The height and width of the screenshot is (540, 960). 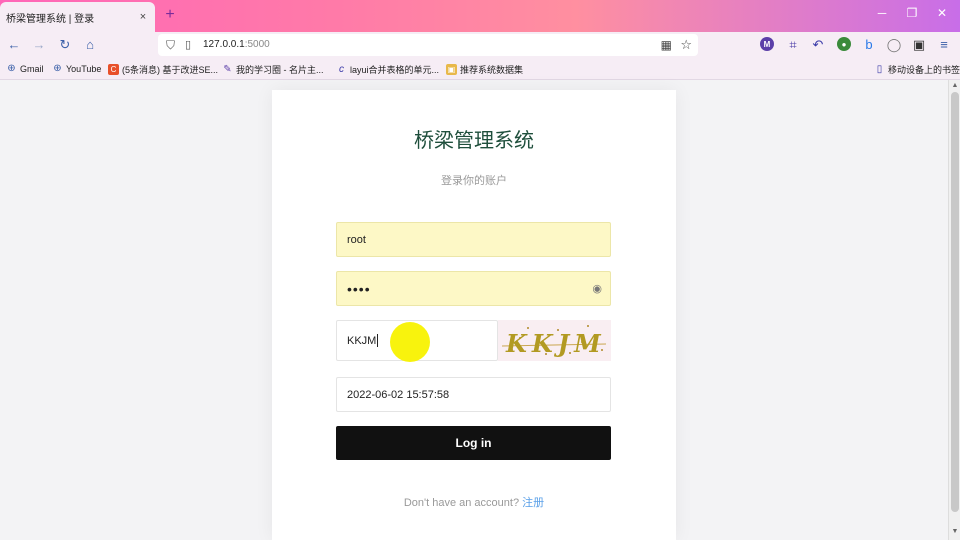 What do you see at coordinates (473, 288) in the screenshot?
I see `password-input: •••• ◉` at bounding box center [473, 288].